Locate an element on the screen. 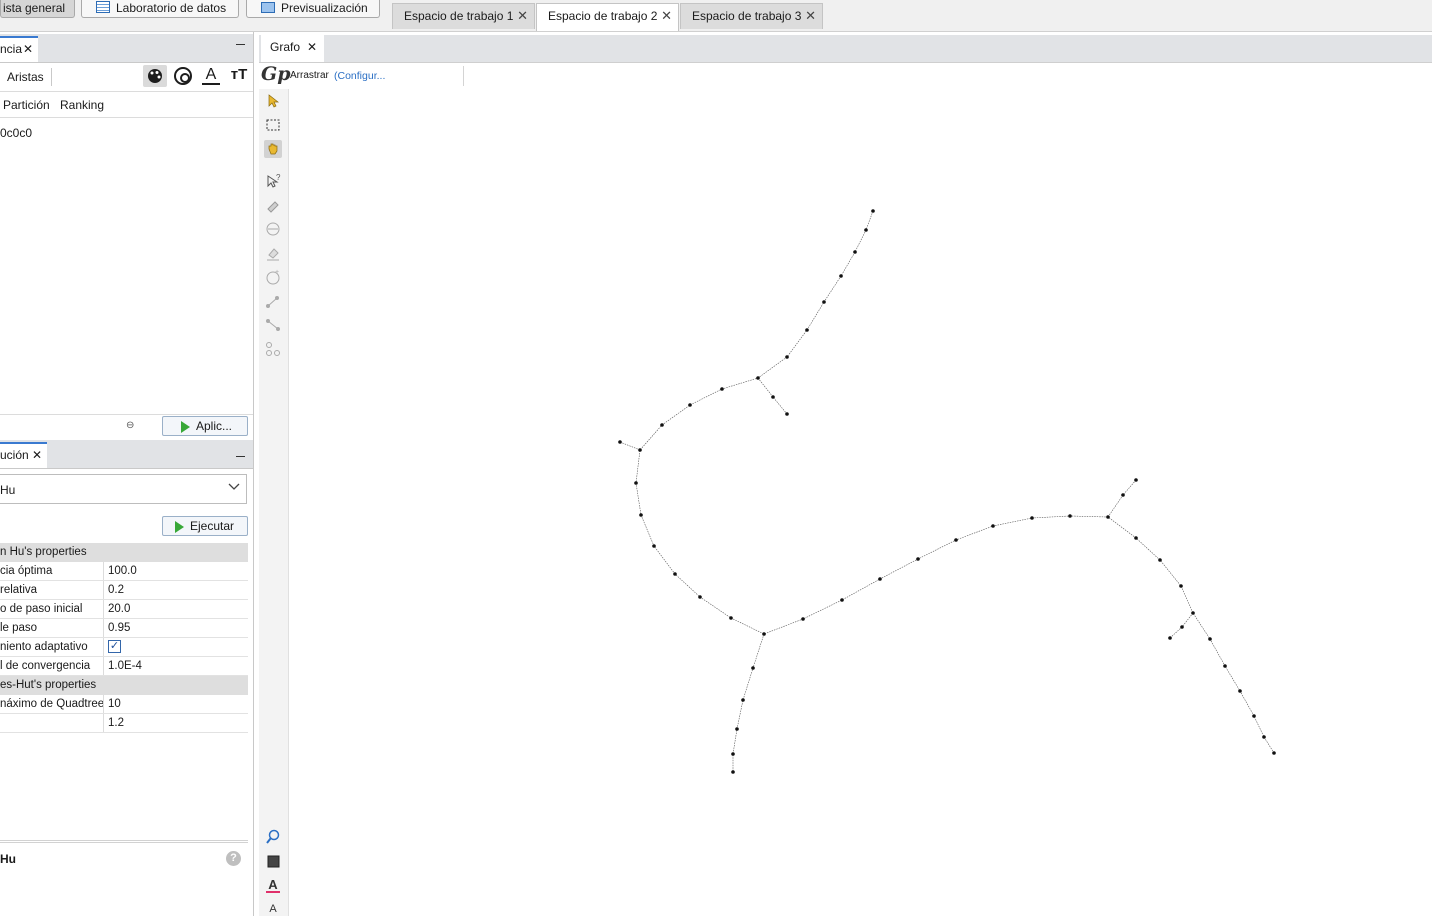  overview-button: ista general is located at coordinates (37, 9).